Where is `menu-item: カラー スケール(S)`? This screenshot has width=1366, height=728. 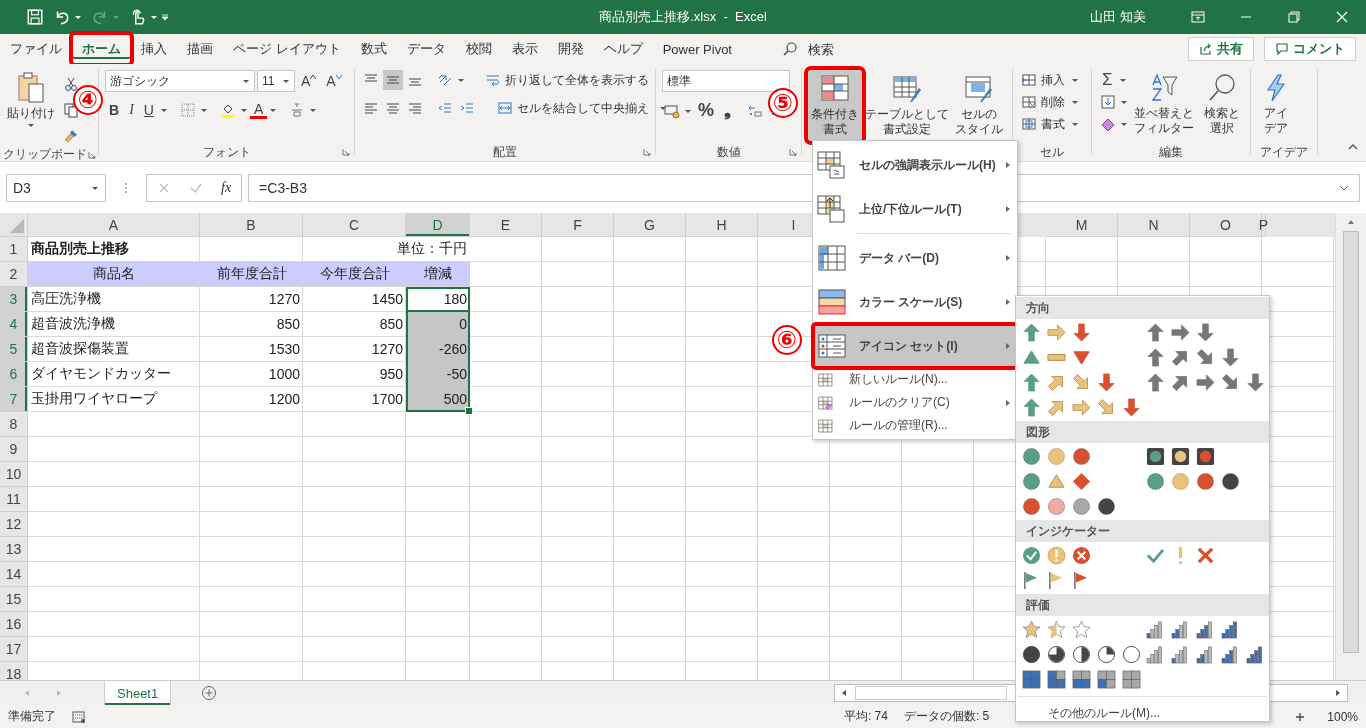
menu-item: カラー スケール(S) is located at coordinates (915, 302).